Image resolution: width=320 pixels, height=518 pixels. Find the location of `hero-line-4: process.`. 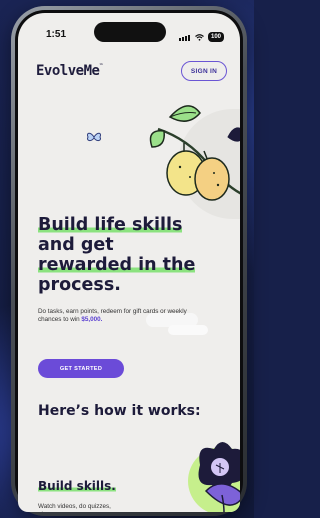

hero-line-4: process. is located at coordinates (79, 285).